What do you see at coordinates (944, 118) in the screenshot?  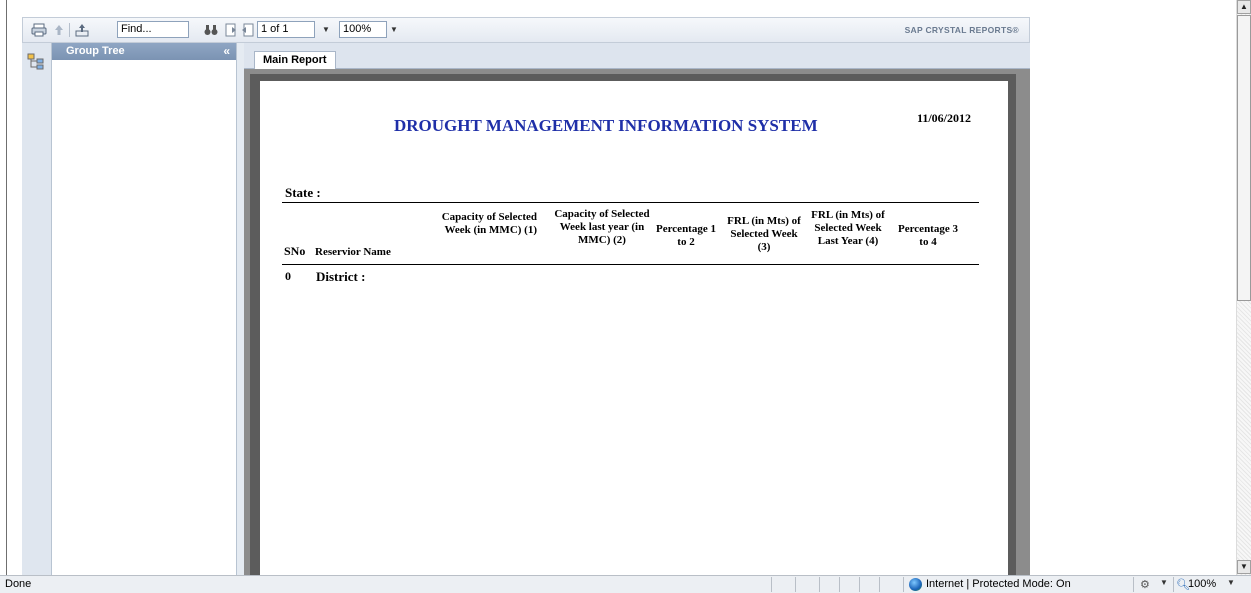 I see `report-date: 11/06/2012` at bounding box center [944, 118].